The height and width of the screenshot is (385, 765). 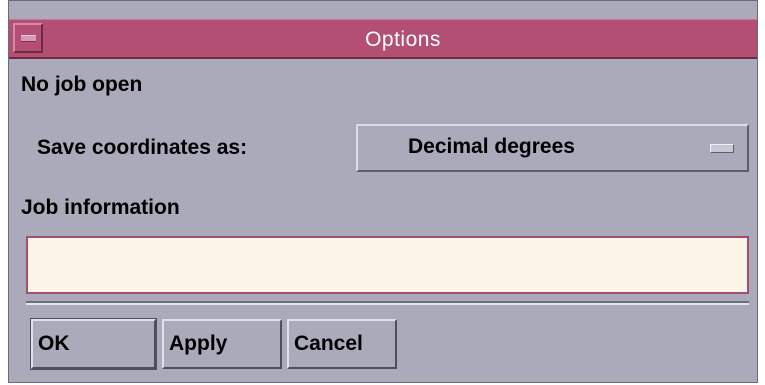 I want to click on job-status-text: No job open, so click(x=82, y=84).